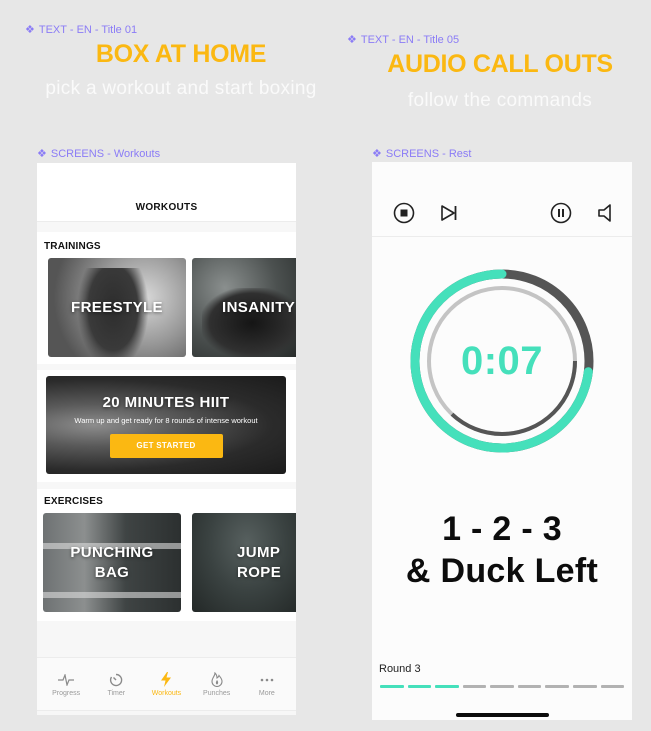 The width and height of the screenshot is (651, 731). I want to click on trainings-section: TRAININGS FREESTYLE INSANITY, so click(166, 298).